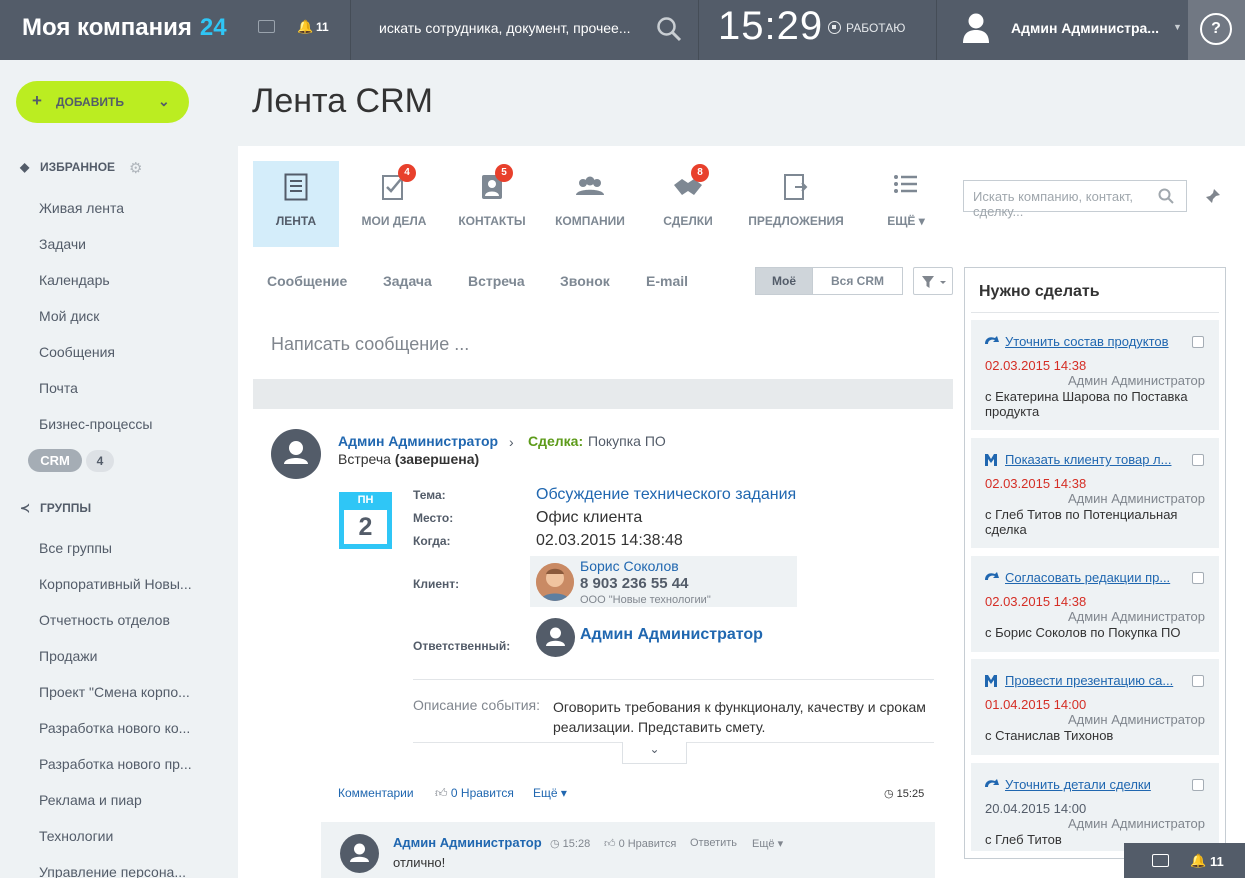  I want to click on chevron-down-icon: ⌄, so click(654, 749).